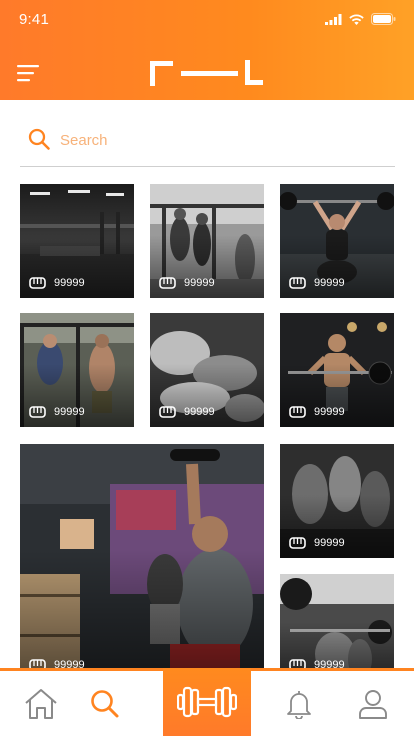  I want to click on profile-icon, so click(373, 704).